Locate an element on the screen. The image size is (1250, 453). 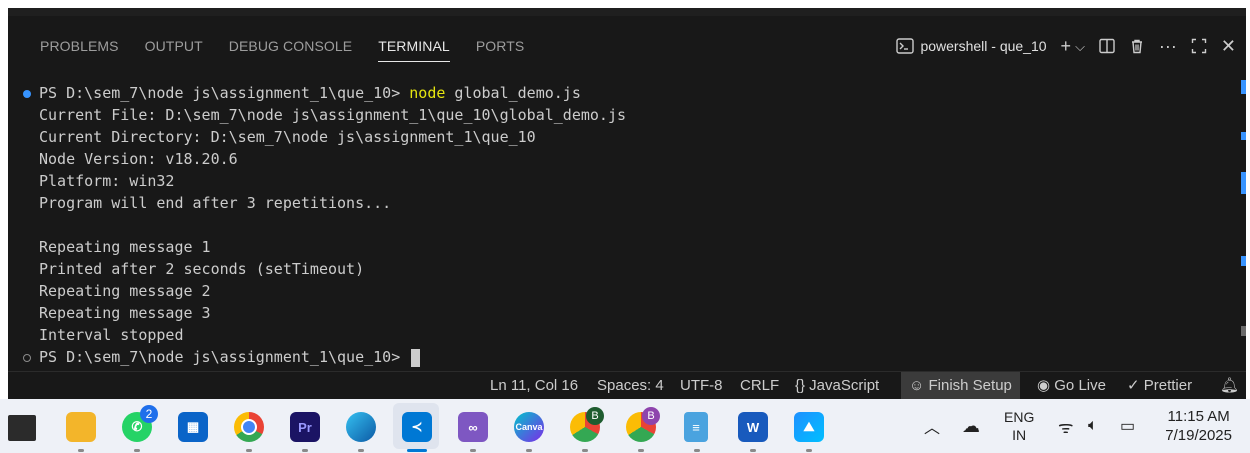
broadcast-icon: ◉ is located at coordinates (1044, 385).